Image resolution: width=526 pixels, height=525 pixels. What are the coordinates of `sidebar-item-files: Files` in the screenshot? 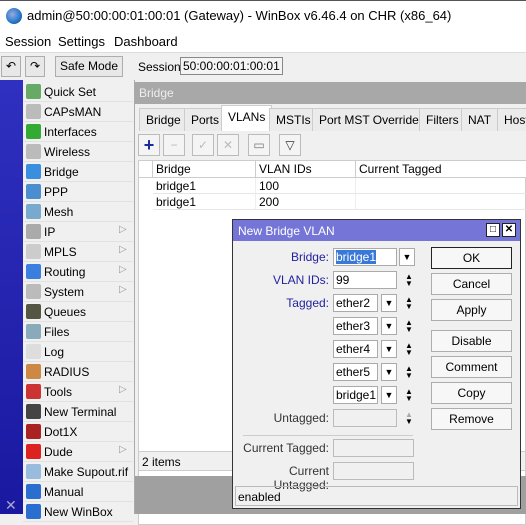 It's located at (78, 332).